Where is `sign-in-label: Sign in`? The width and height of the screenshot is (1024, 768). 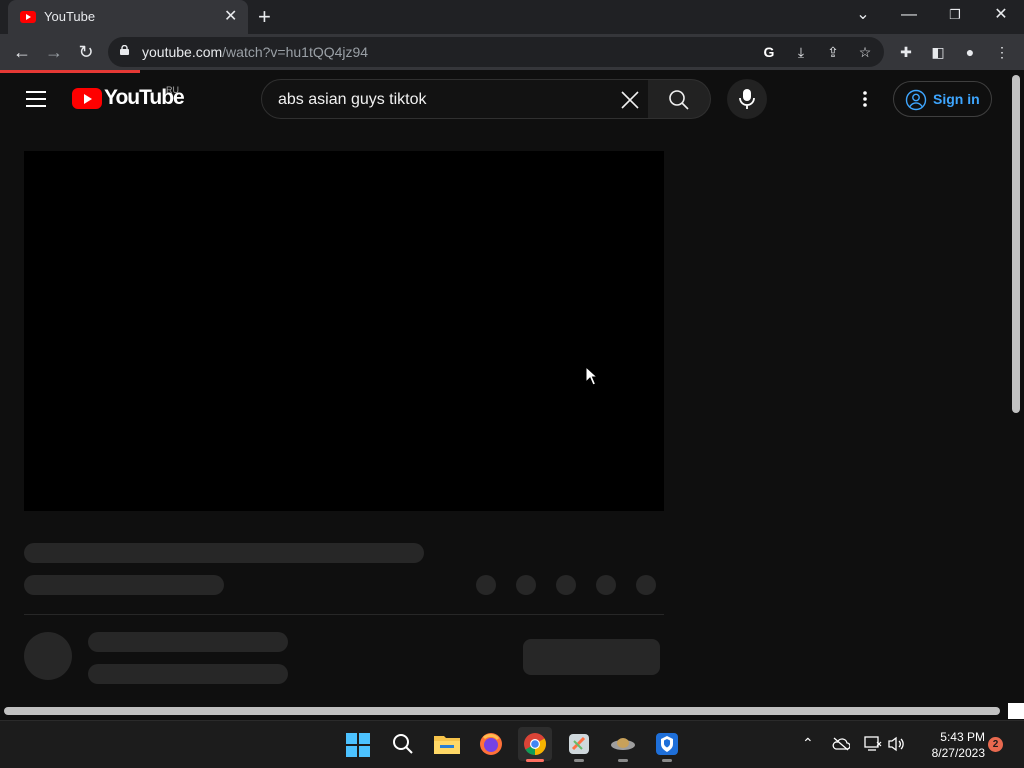 sign-in-label: Sign in is located at coordinates (956, 99).